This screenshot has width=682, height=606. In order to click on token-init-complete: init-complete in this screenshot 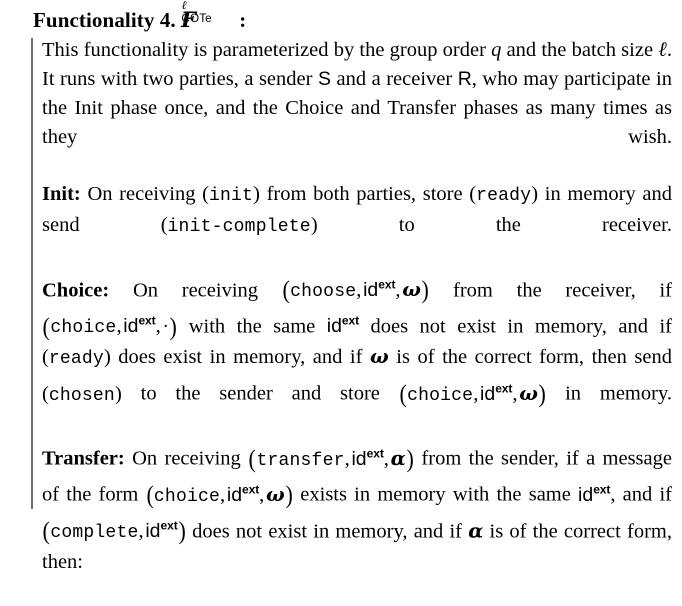, I will do `click(239, 227)`.